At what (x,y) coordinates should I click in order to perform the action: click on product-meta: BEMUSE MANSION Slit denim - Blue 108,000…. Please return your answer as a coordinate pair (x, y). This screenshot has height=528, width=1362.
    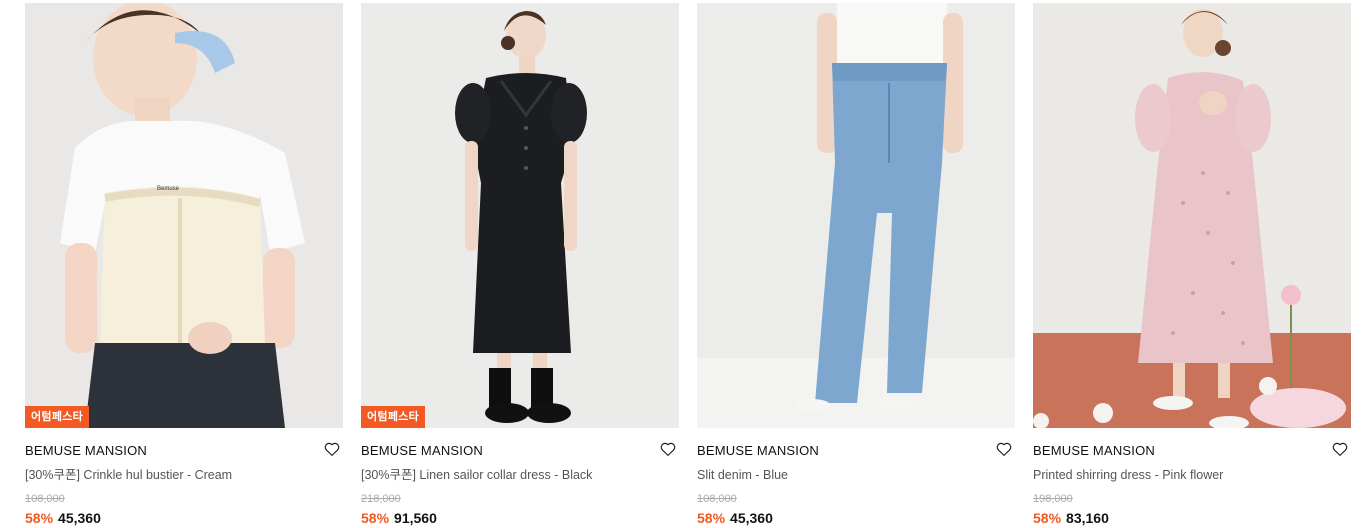
    Looking at the image, I should click on (856, 477).